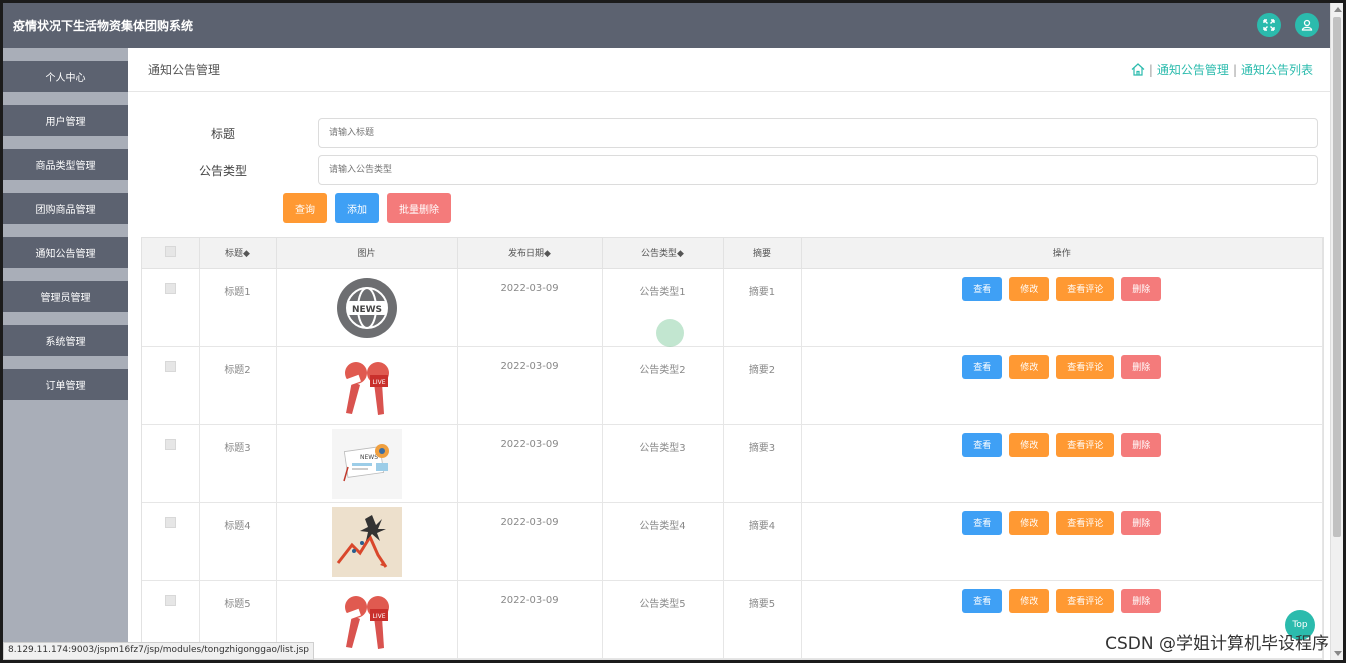 The image size is (1346, 663). I want to click on top-icons, so click(1288, 25).